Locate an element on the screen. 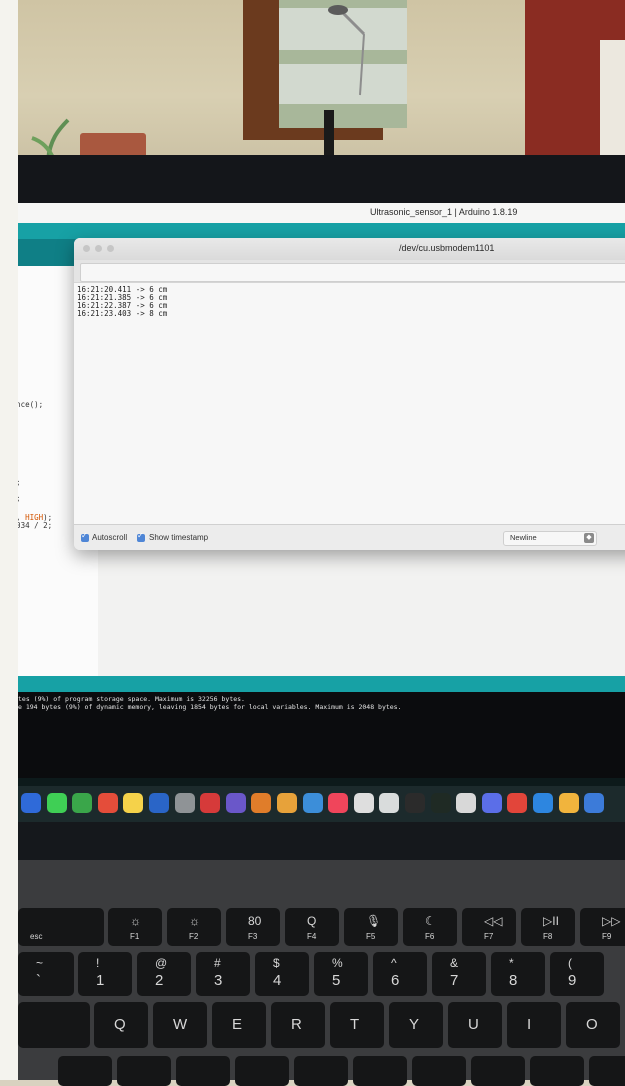  key-symbol: % is located at coordinates (337, 963).